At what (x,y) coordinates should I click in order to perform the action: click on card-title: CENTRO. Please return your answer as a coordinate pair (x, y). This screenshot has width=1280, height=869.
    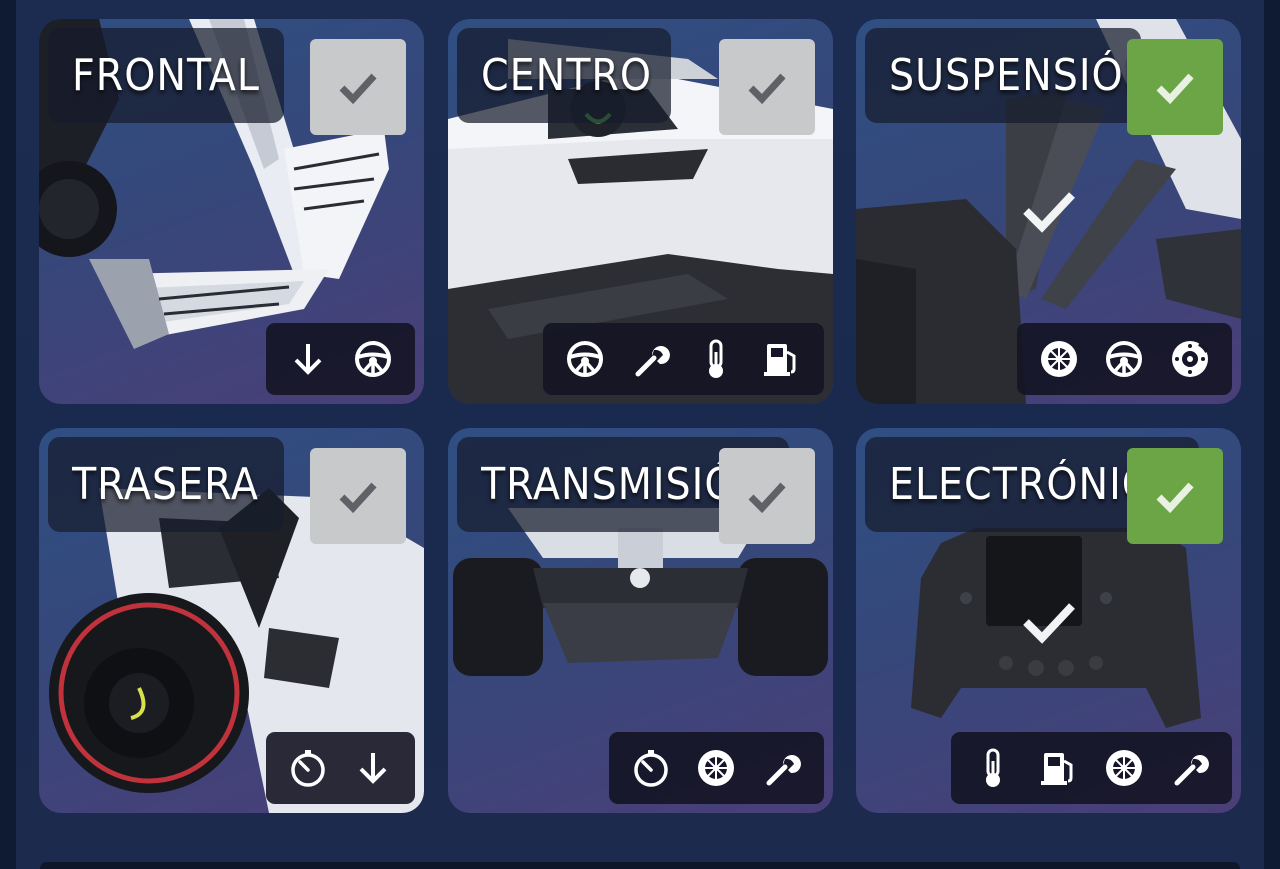
    Looking at the image, I should click on (567, 75).